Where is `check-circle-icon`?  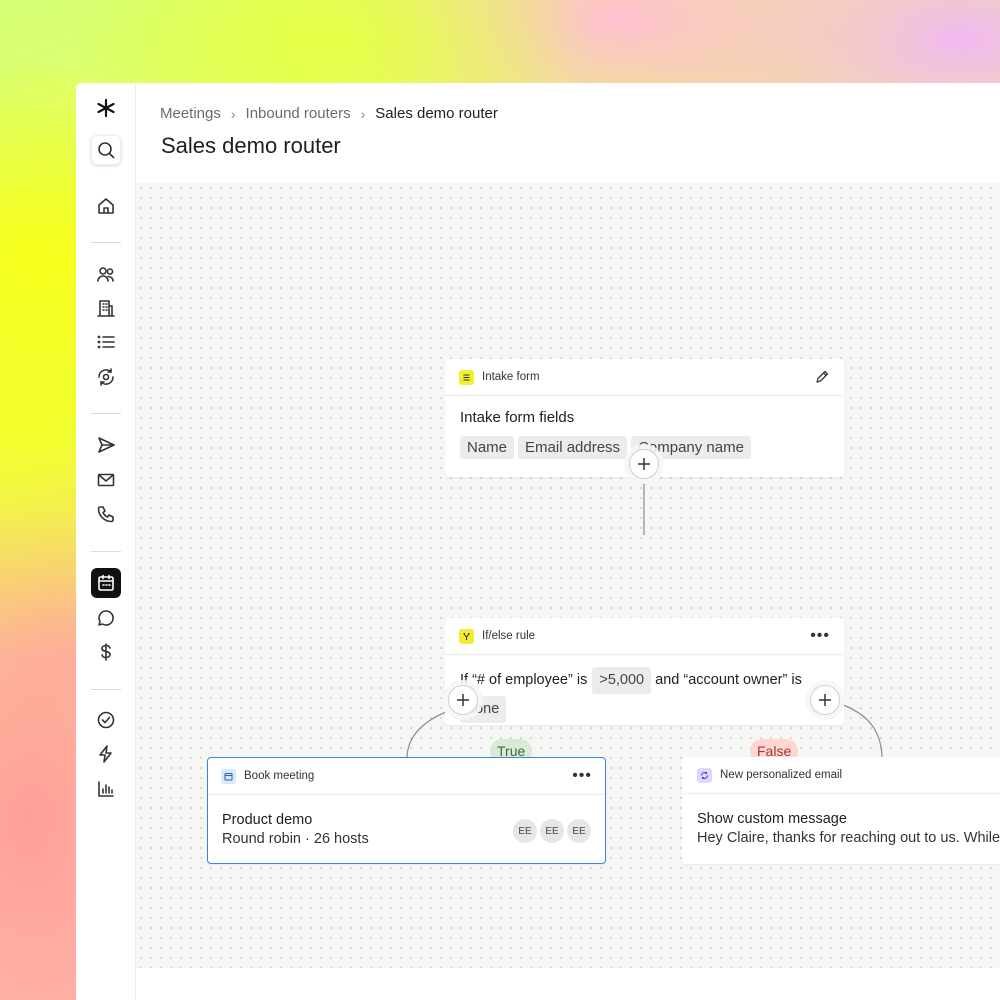 check-circle-icon is located at coordinates (106, 720).